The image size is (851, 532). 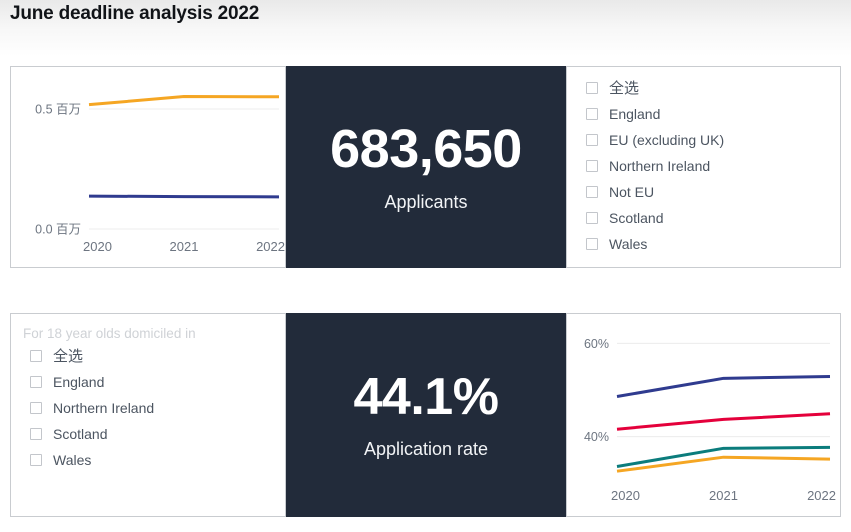 What do you see at coordinates (636, 218) in the screenshot?
I see `domicile-filter-item-label: Scotland` at bounding box center [636, 218].